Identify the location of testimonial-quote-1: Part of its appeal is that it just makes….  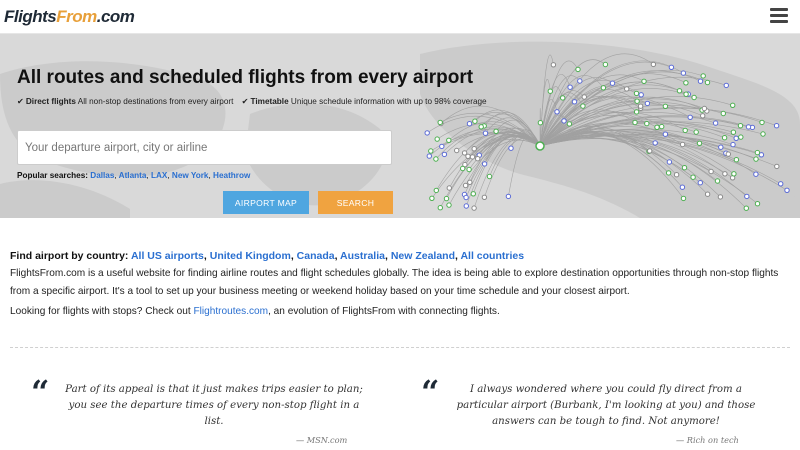
(214, 405).